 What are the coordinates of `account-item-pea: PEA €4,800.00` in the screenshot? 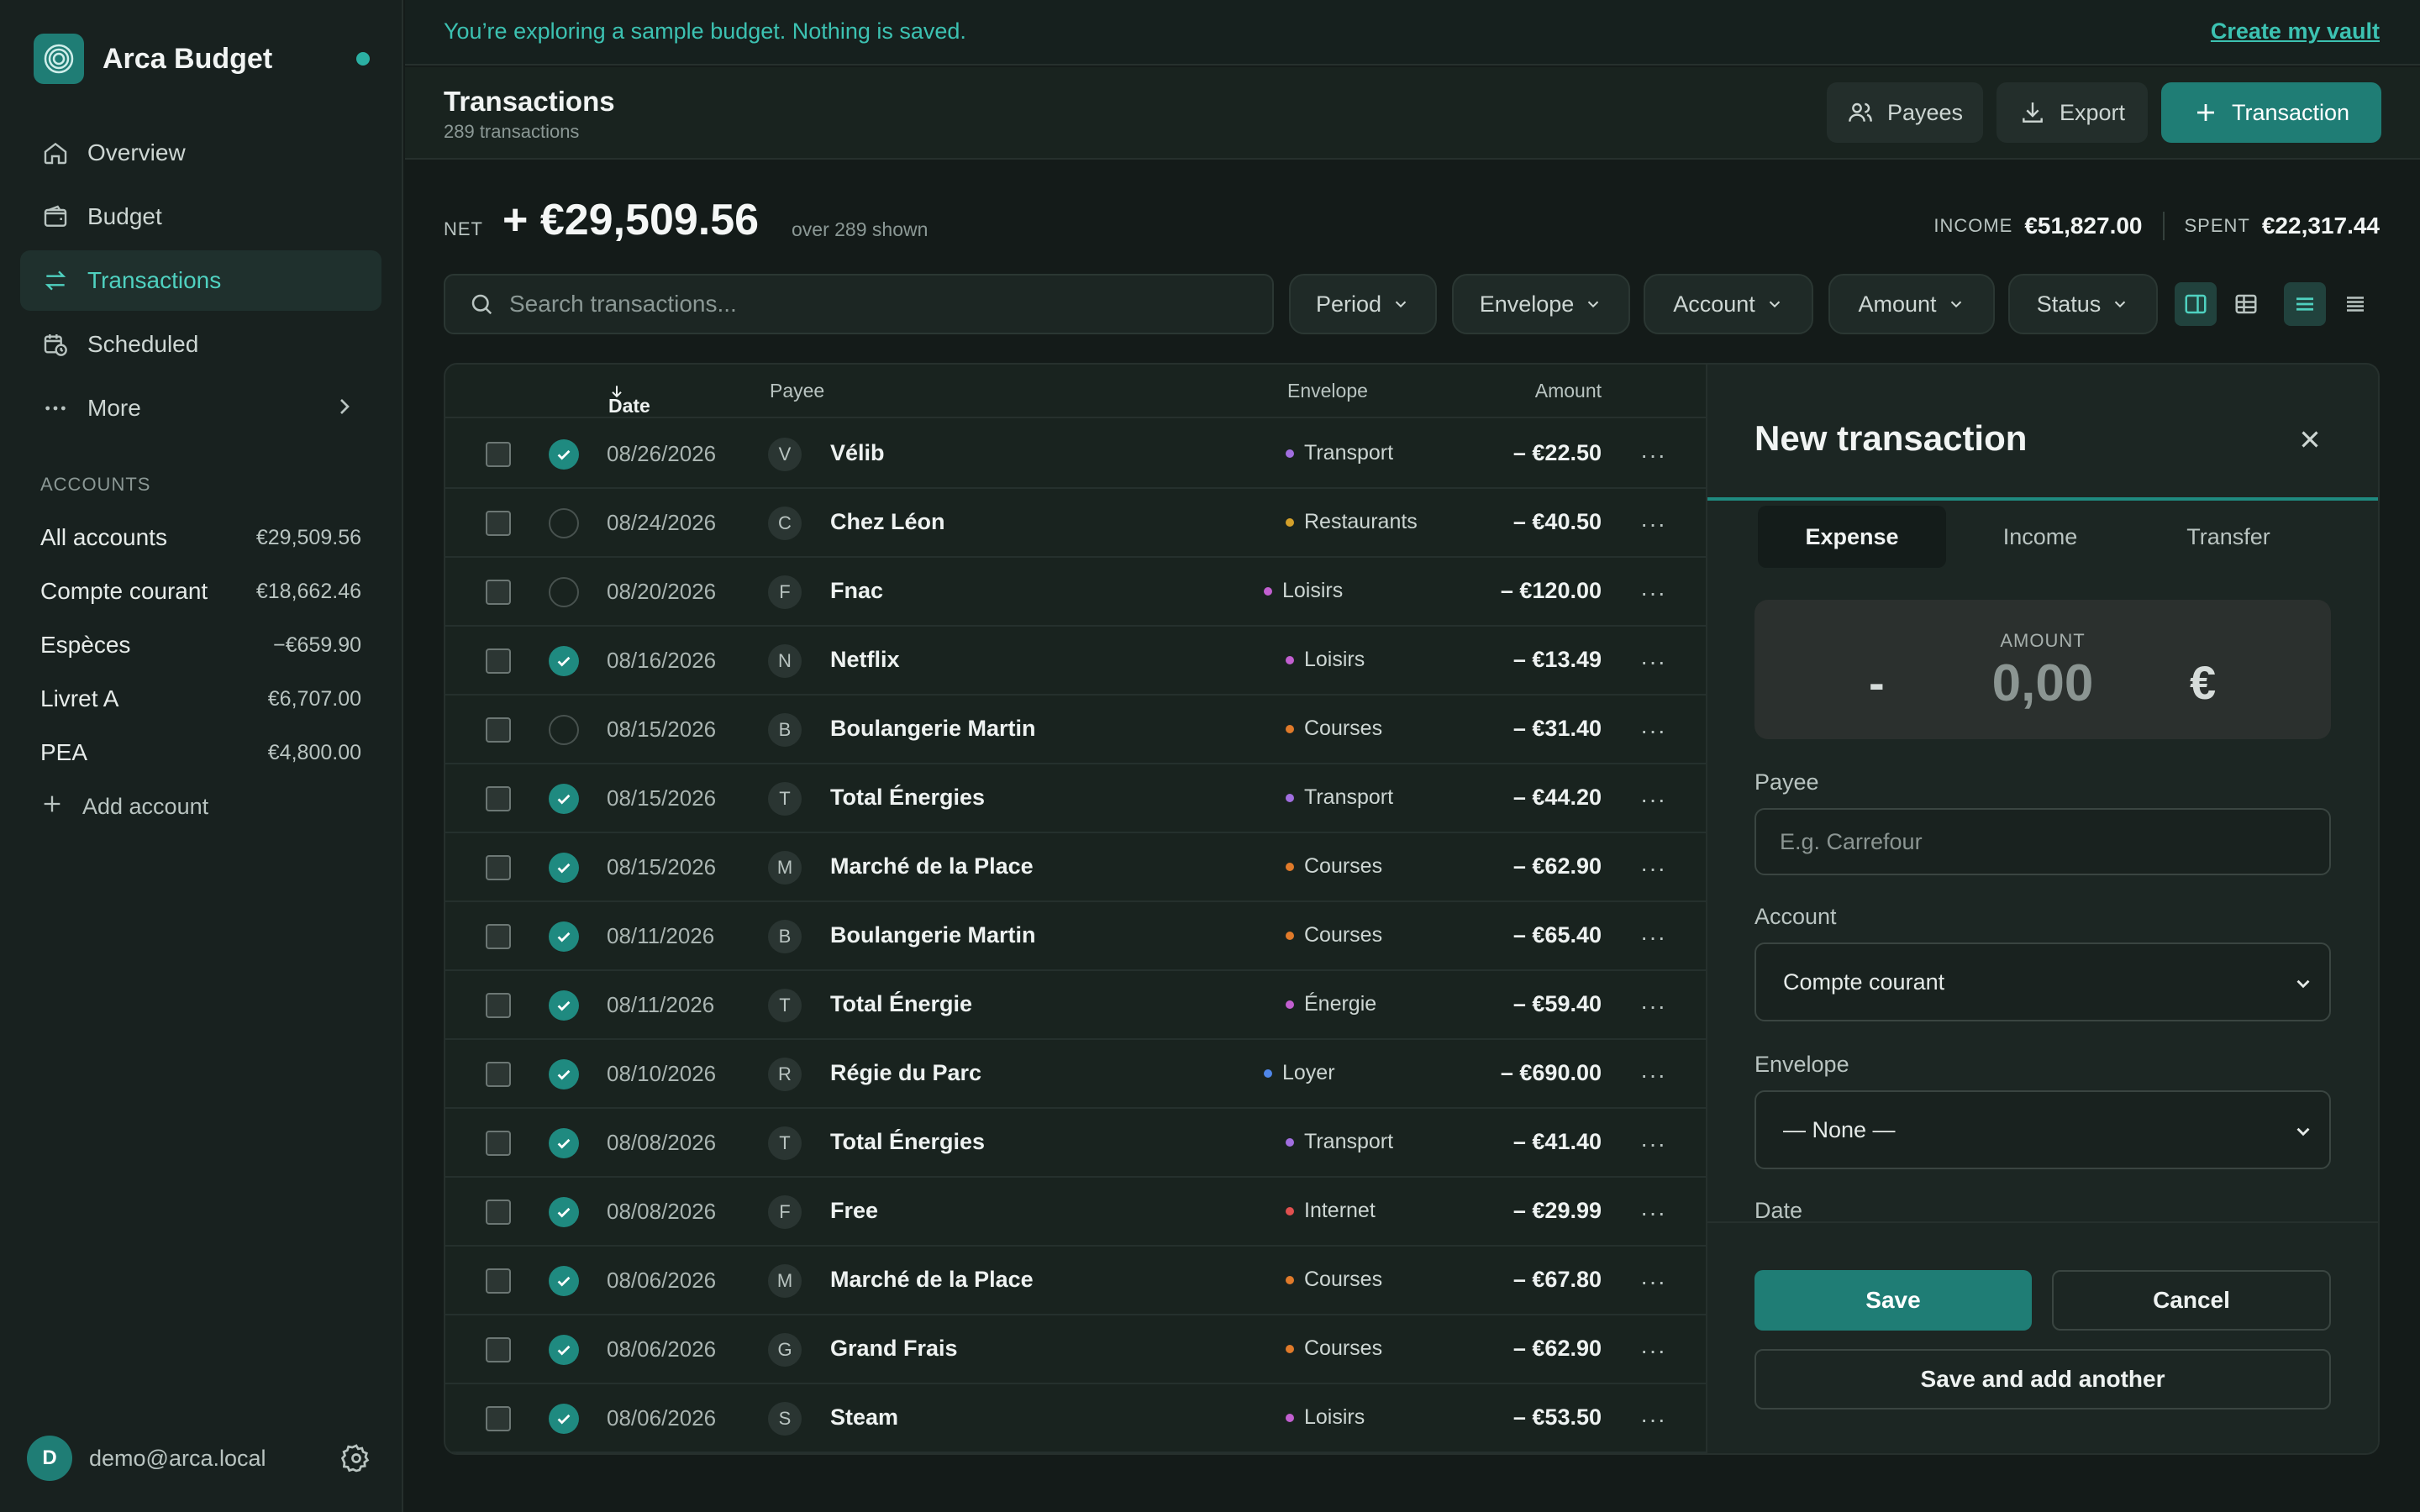 It's located at (200, 753).